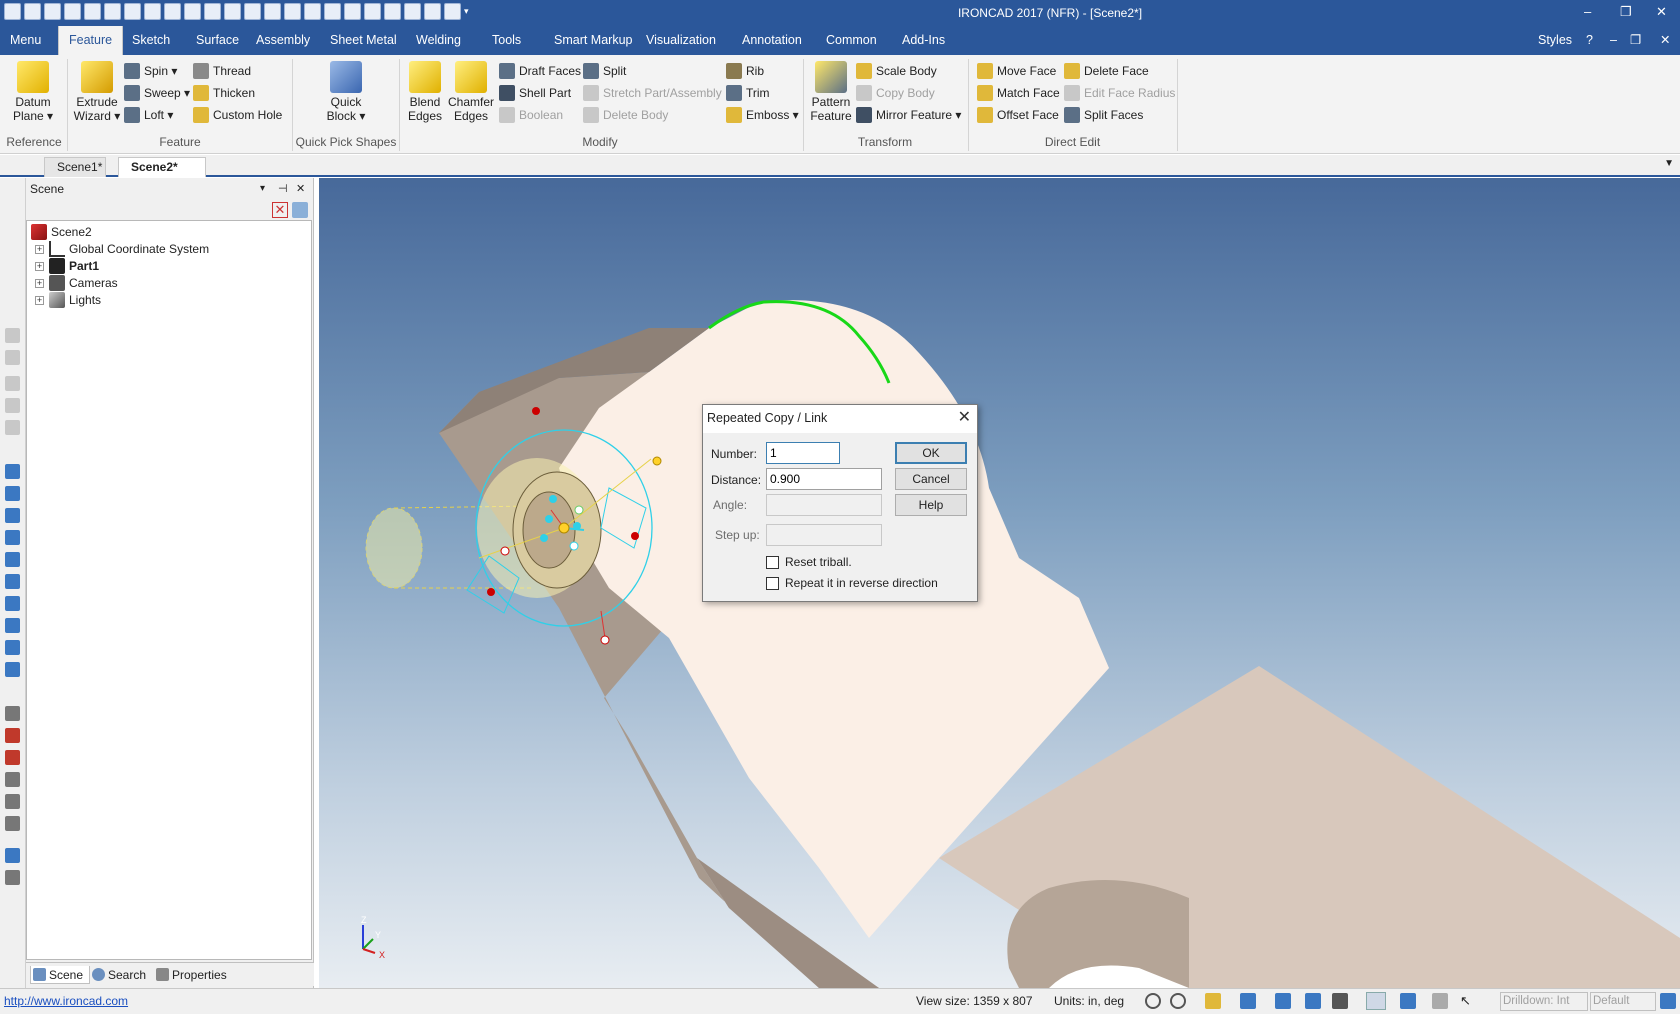 Image resolution: width=1680 pixels, height=1014 pixels. Describe the element at coordinates (392, 11) in the screenshot. I see `layers-icon` at that location.